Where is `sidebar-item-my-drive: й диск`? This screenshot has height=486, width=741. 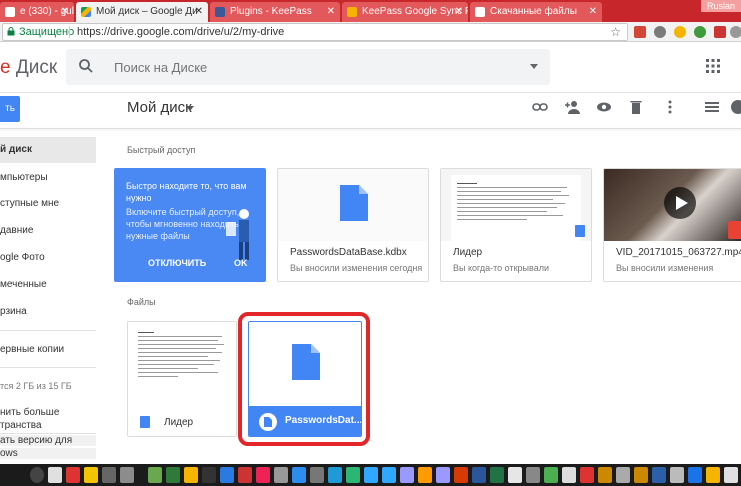 sidebar-item-my-drive: й диск is located at coordinates (48, 150).